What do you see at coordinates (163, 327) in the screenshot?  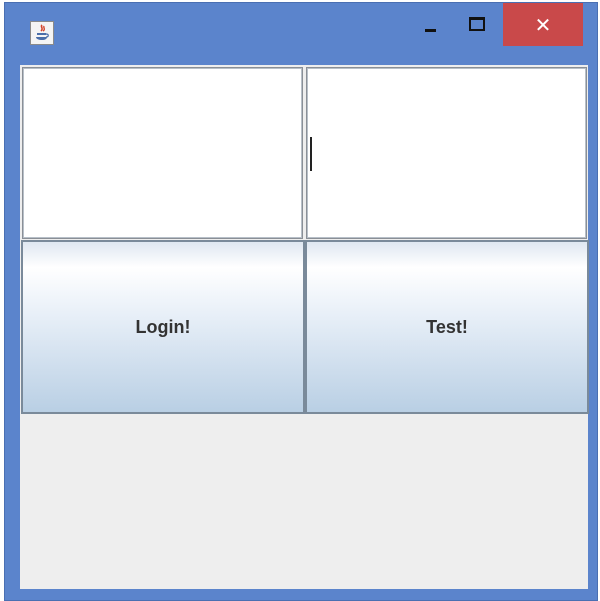 I see `login-button: Login!` at bounding box center [163, 327].